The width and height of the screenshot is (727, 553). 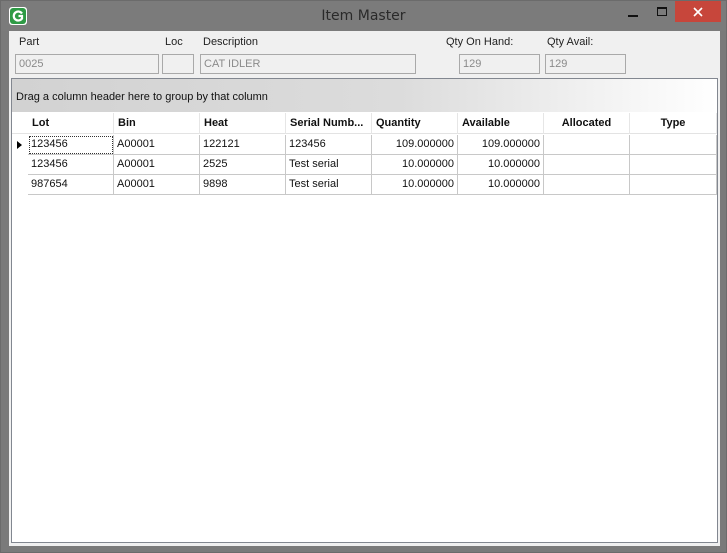 I want to click on close-icon, so click(x=698, y=11).